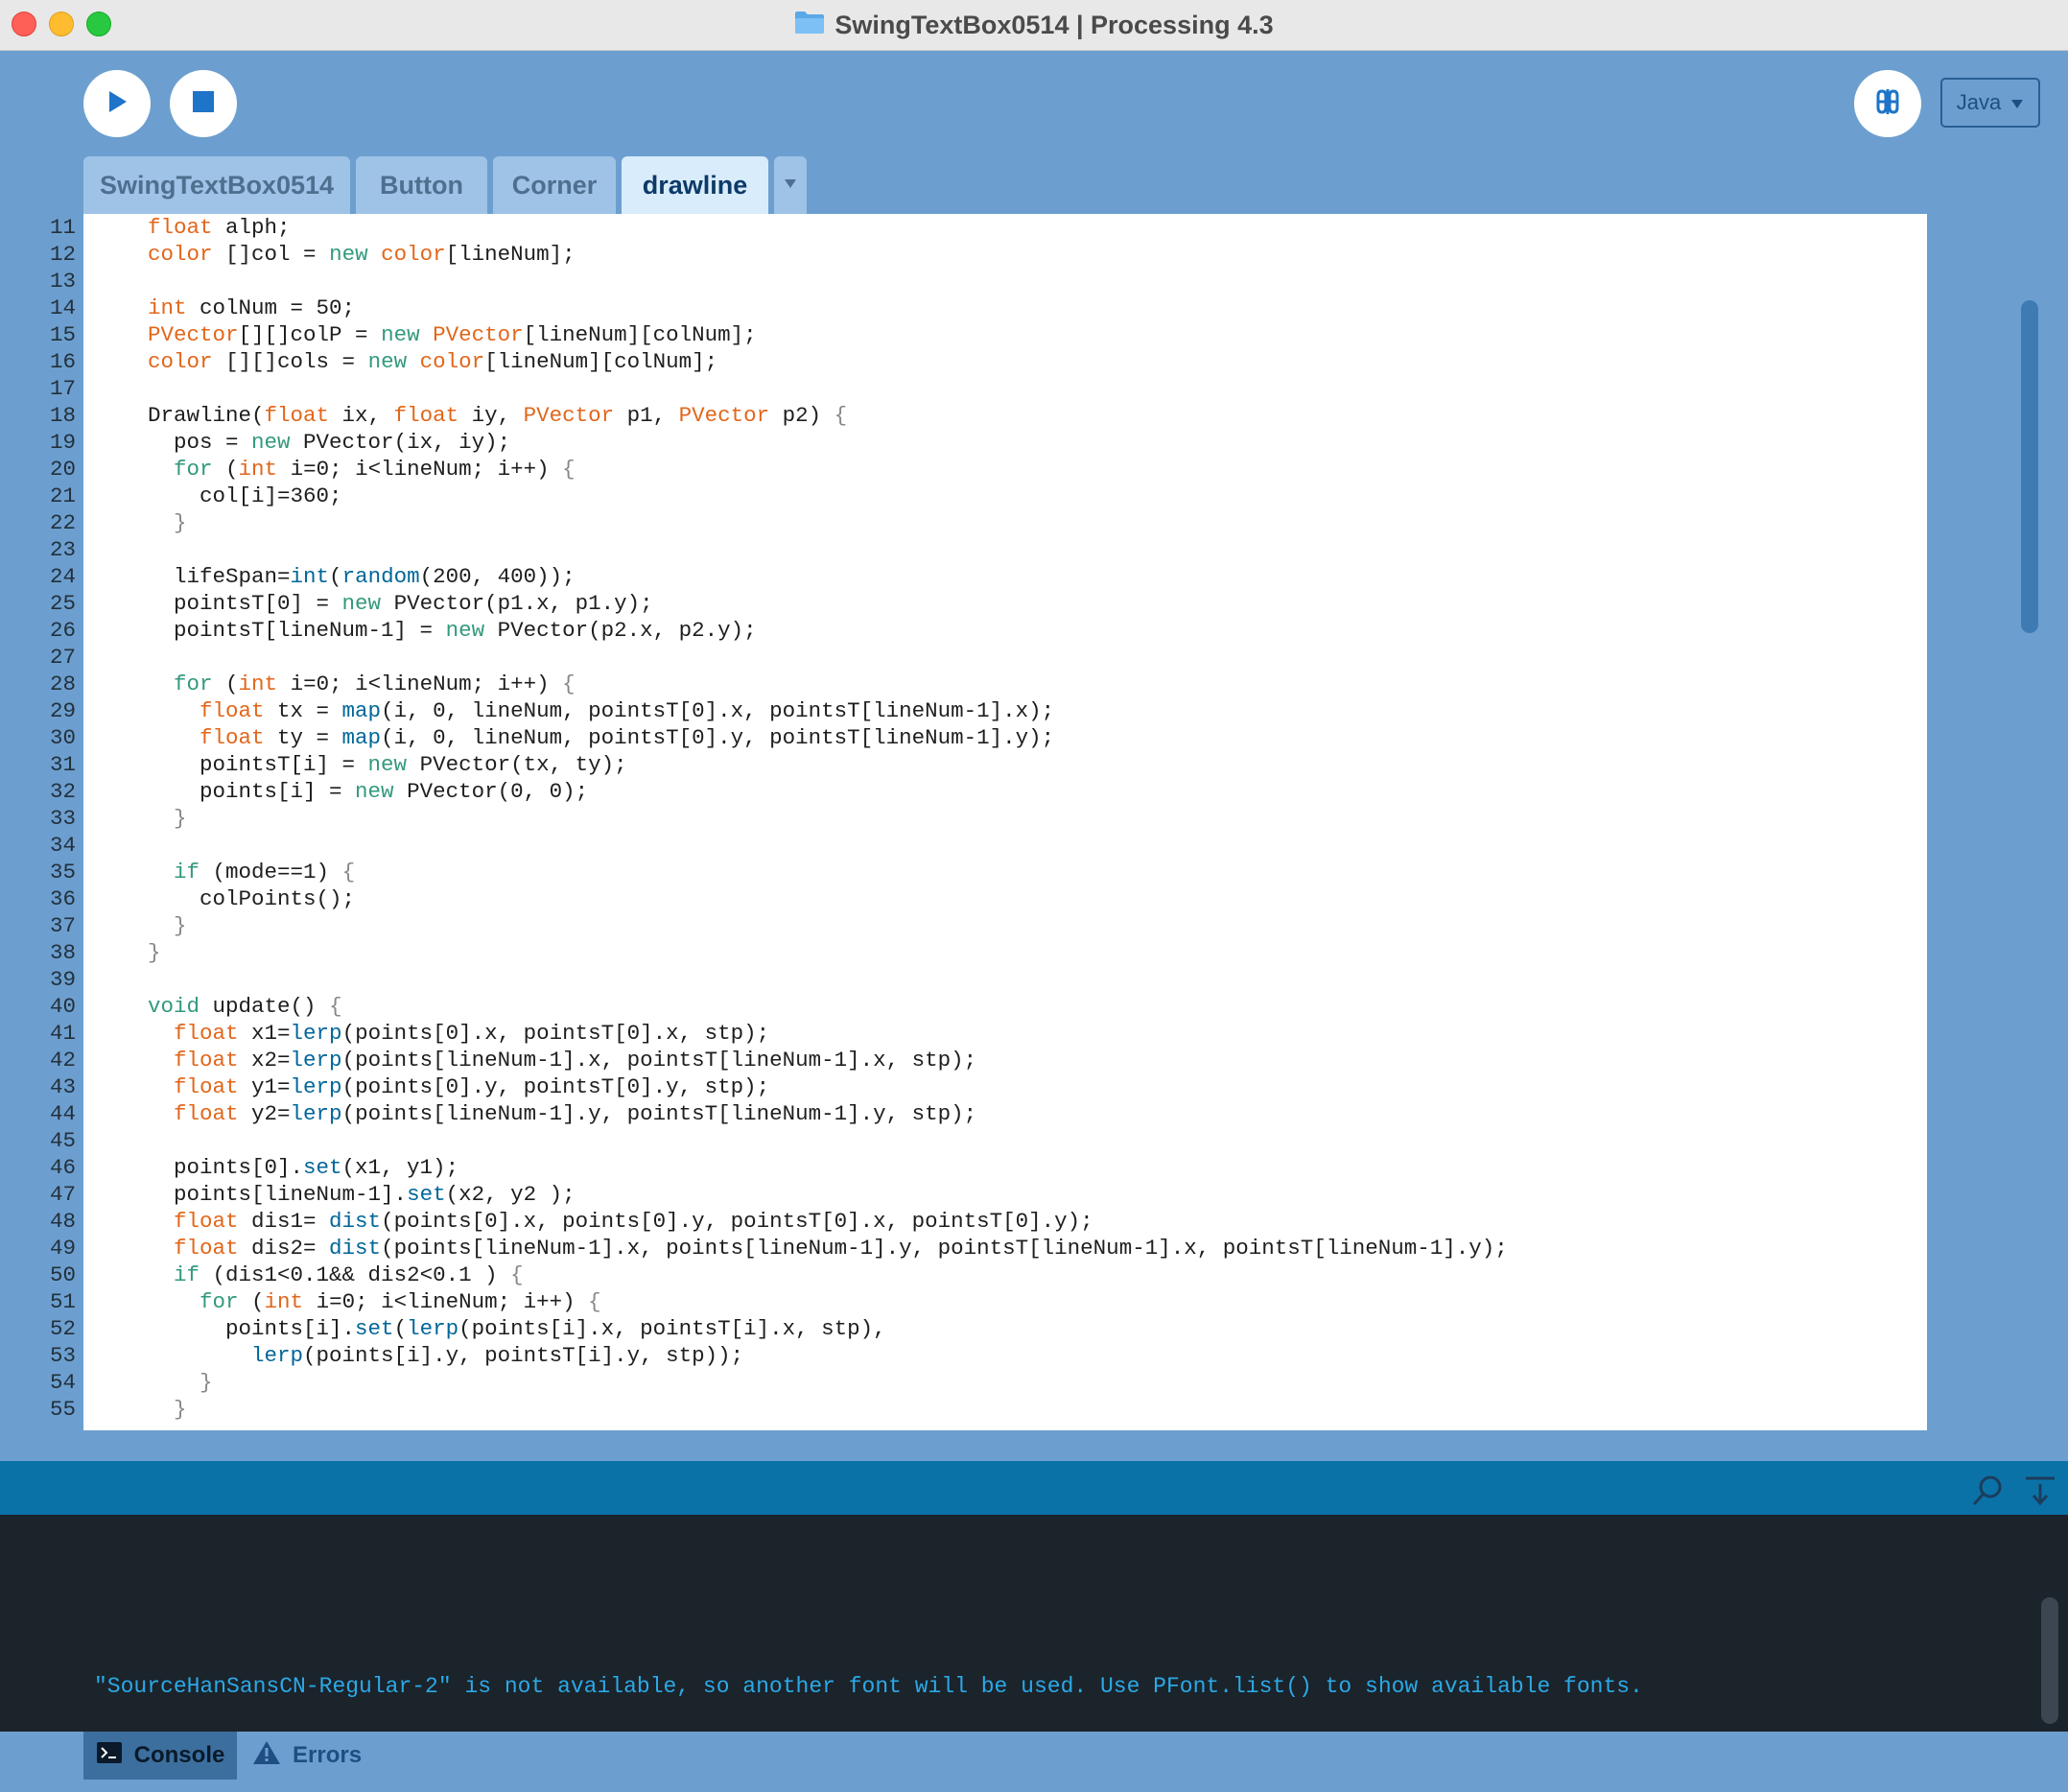 This screenshot has height=1792, width=2068. Describe the element at coordinates (290, 361) in the screenshot. I see `code-token: [][]cols =` at that location.